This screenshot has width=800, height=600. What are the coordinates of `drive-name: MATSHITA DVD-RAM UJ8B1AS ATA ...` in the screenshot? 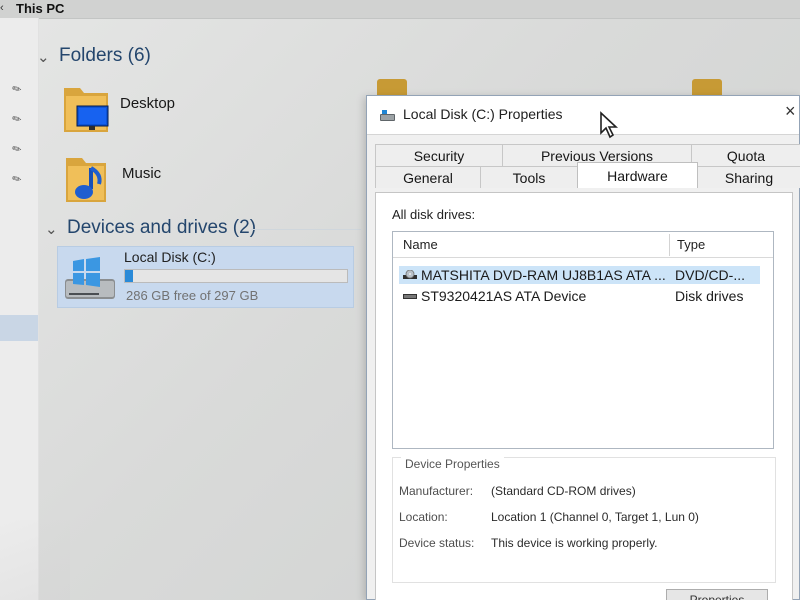 It's located at (543, 275).